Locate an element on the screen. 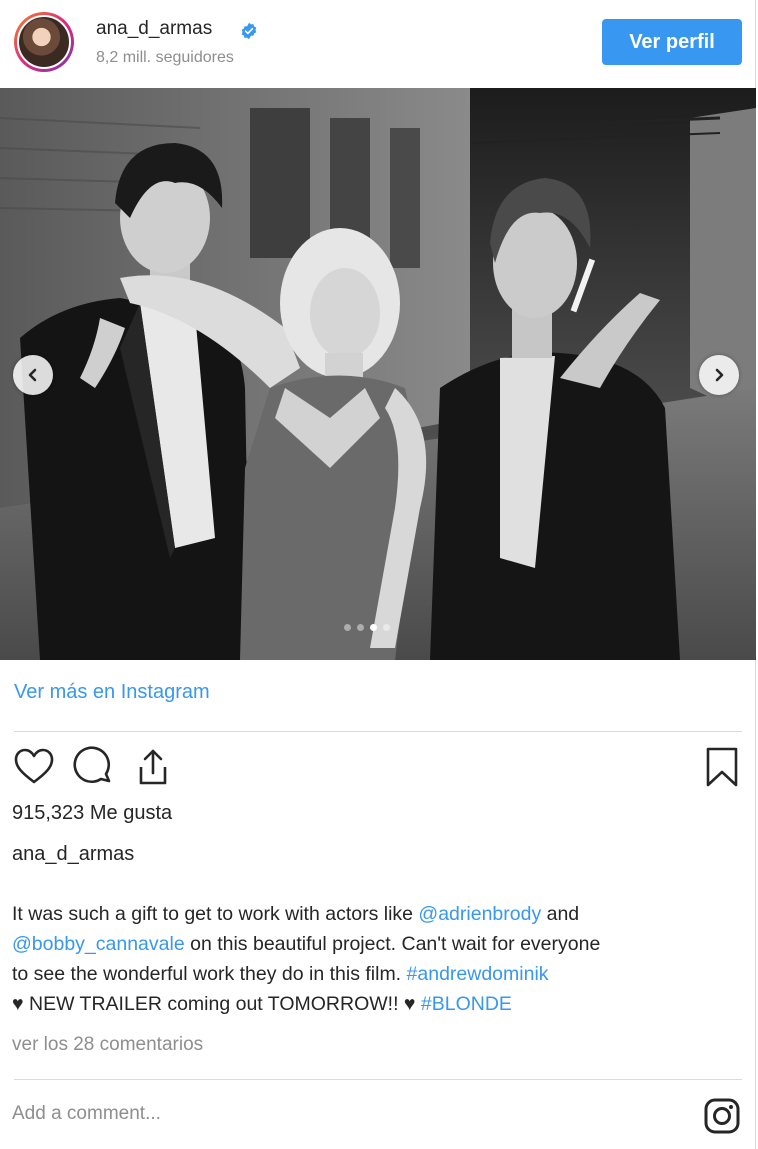 The image size is (758, 1149). hashtag-blonde: #BLONDE is located at coordinates (466, 1004).